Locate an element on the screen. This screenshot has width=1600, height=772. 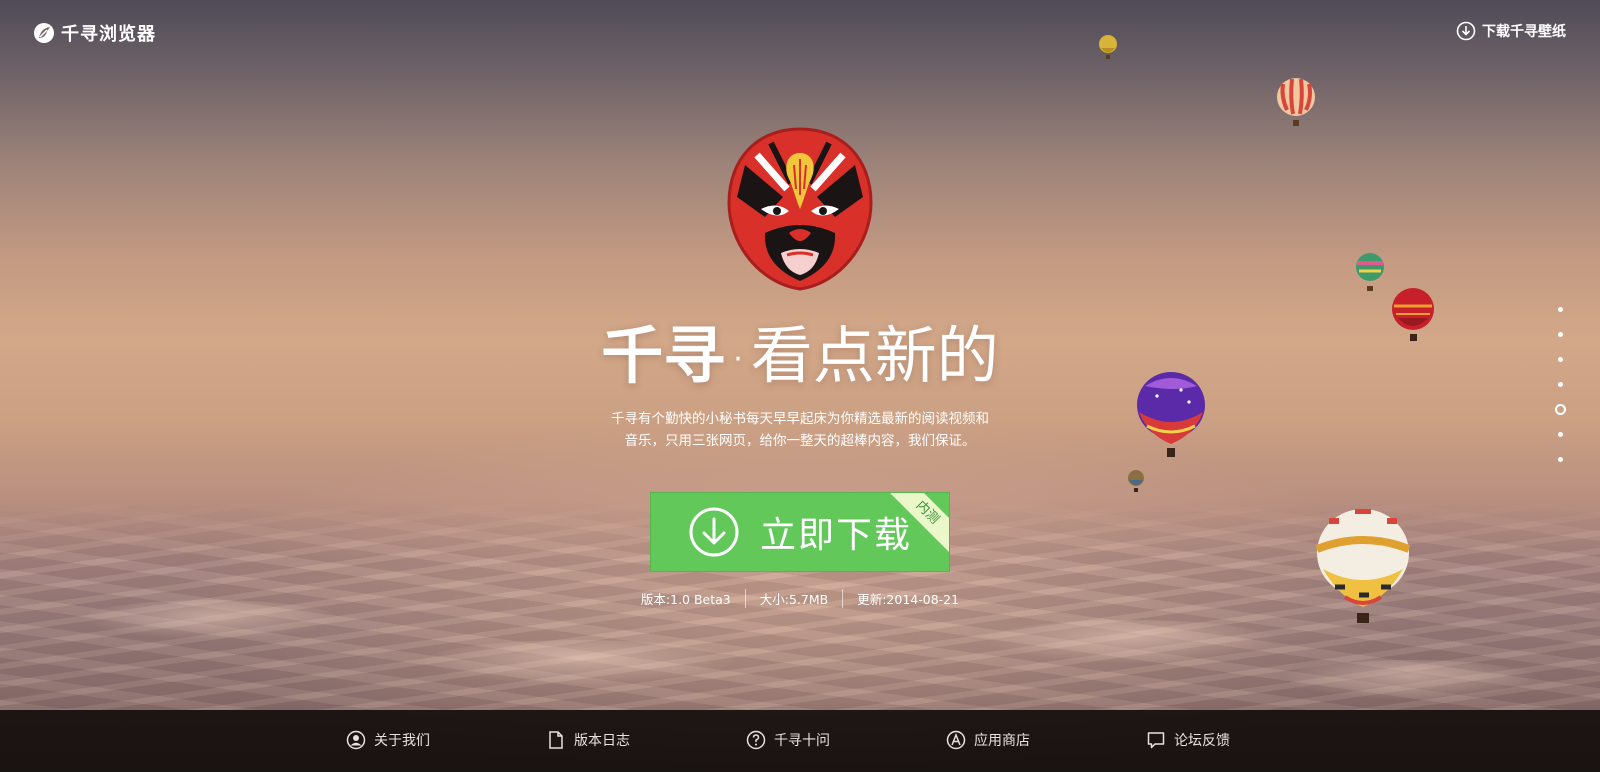
footer-item-label: 应用商店 is located at coordinates (1002, 741).